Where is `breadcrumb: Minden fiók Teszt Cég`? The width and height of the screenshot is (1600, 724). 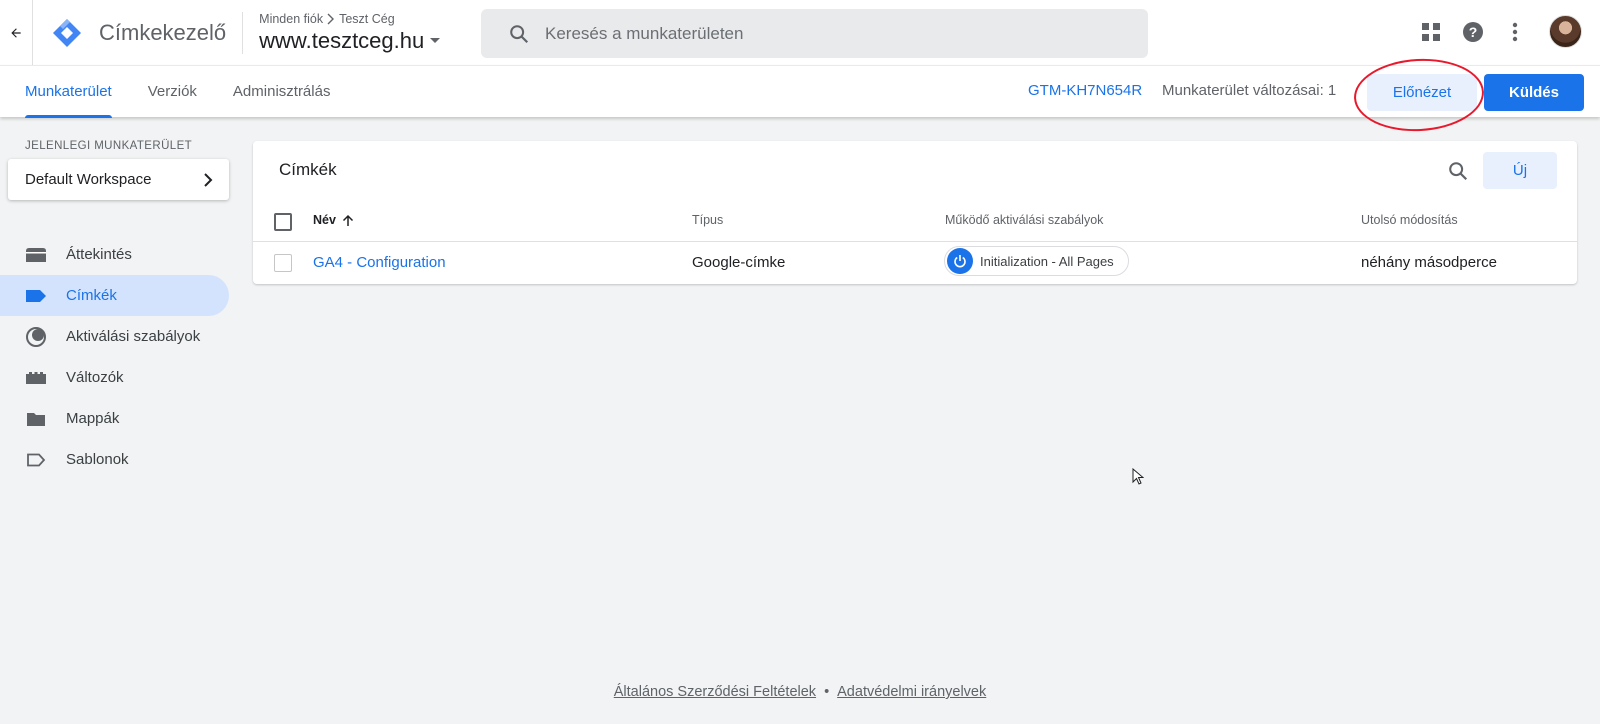 breadcrumb: Minden fiók Teszt Cég is located at coordinates (349, 19).